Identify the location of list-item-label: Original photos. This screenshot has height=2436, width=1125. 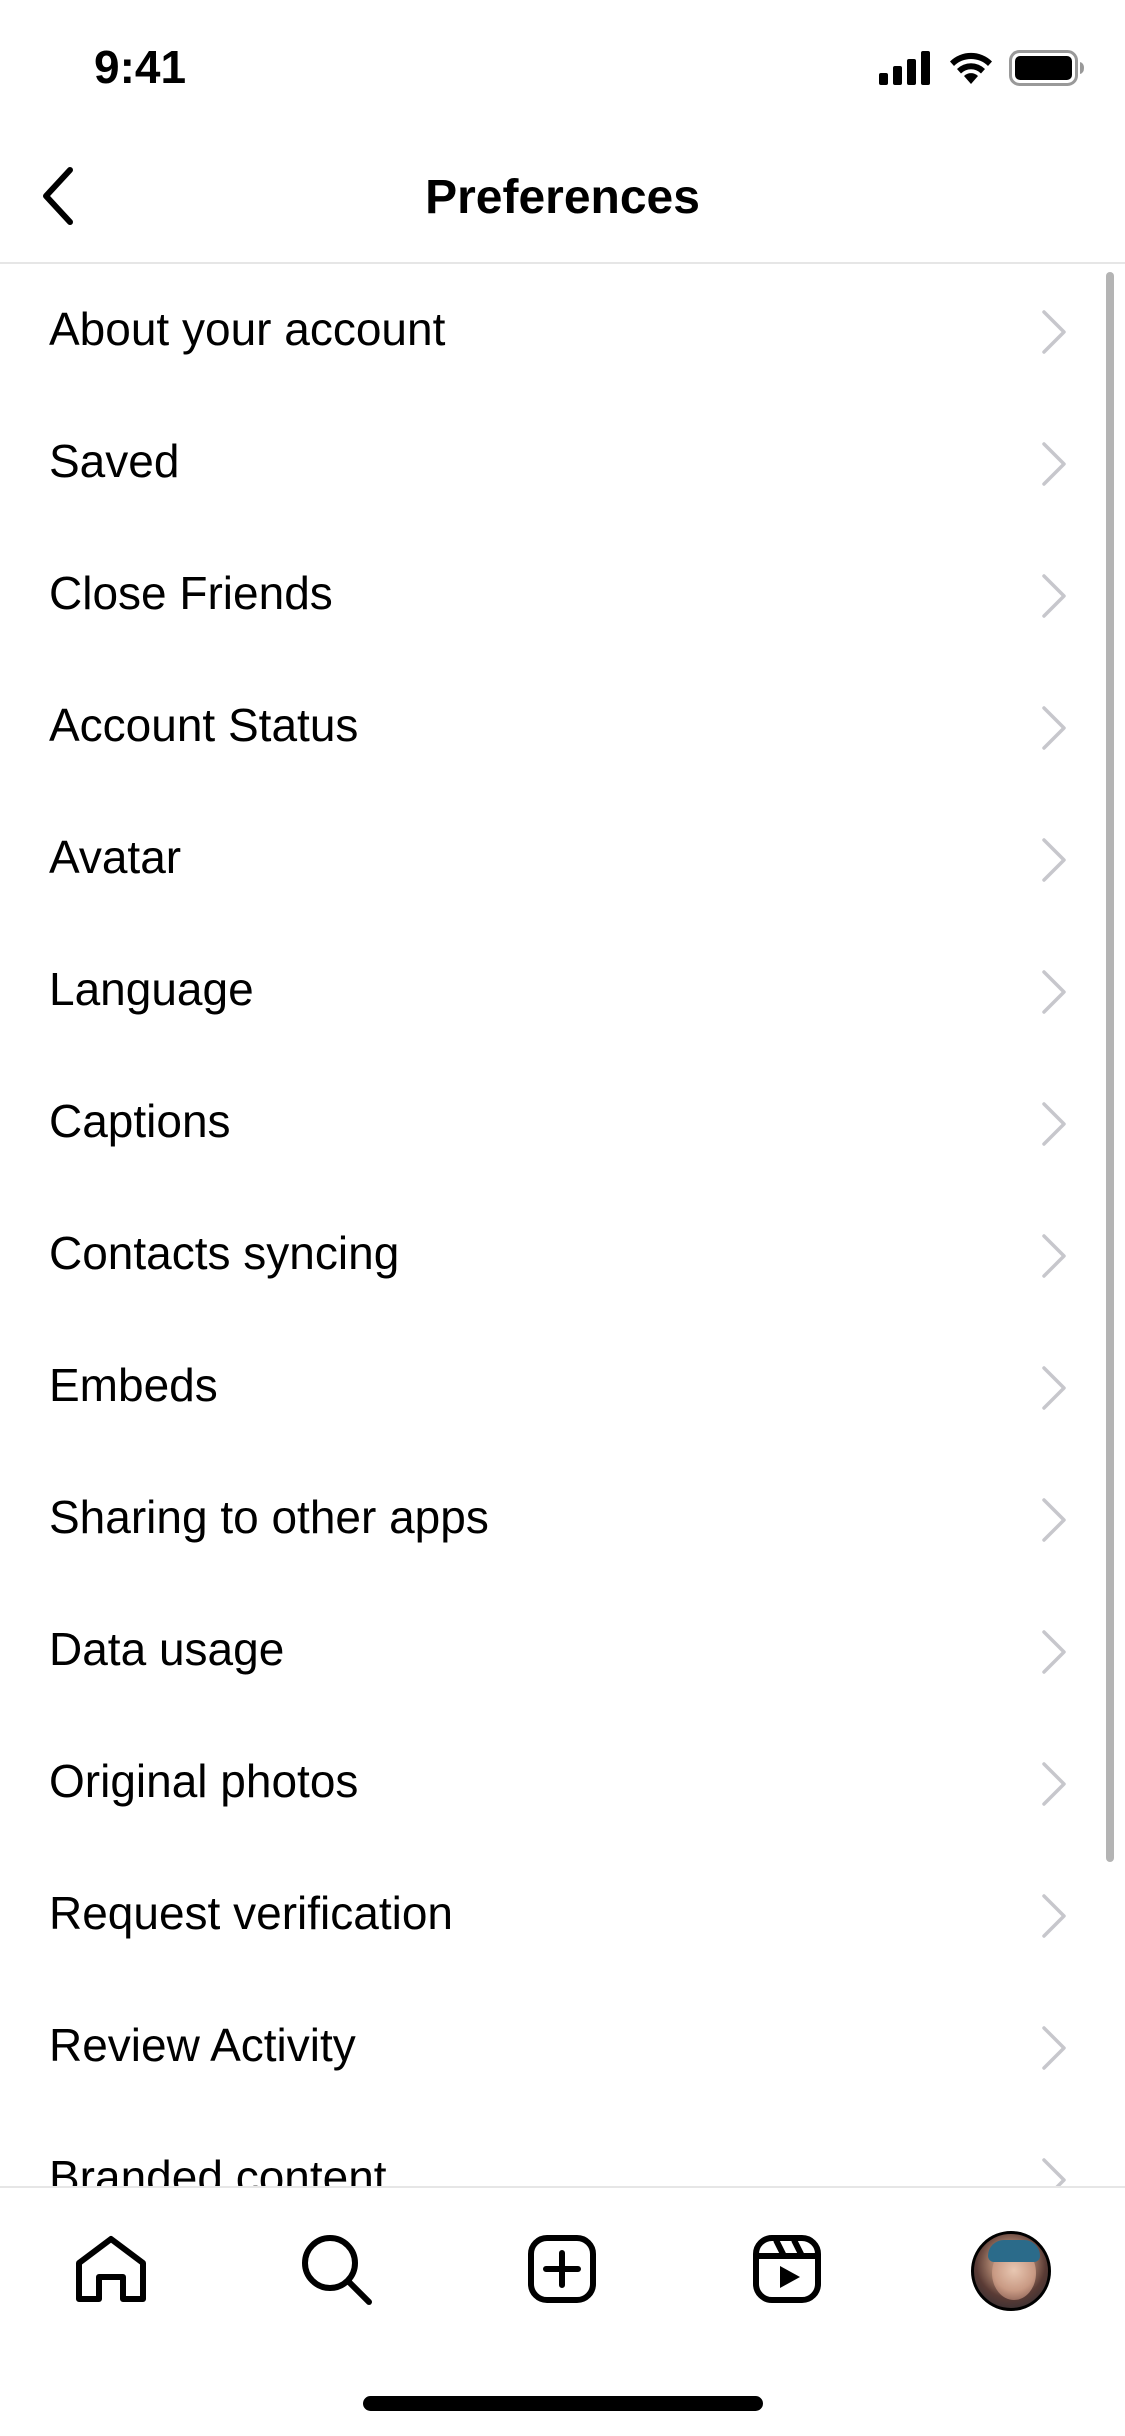
(204, 1781).